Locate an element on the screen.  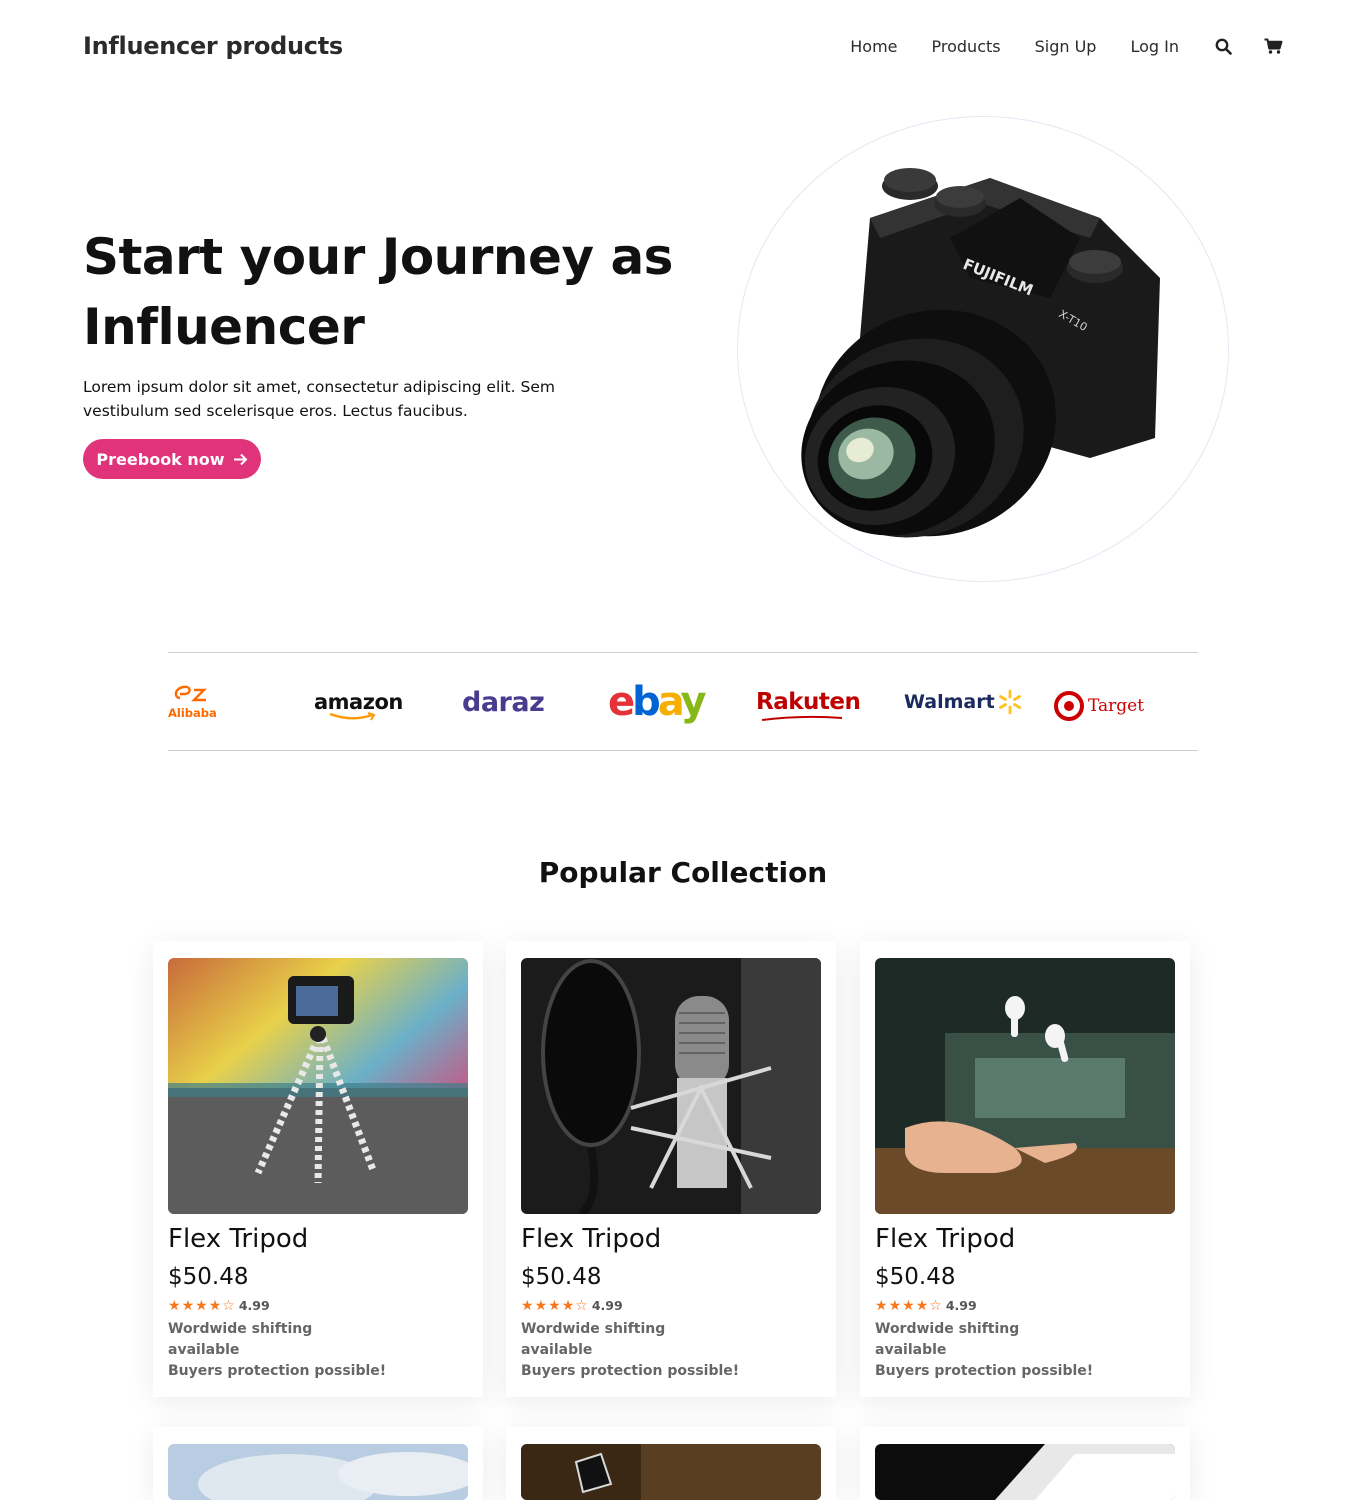
search-icon is located at coordinates (1223, 46).